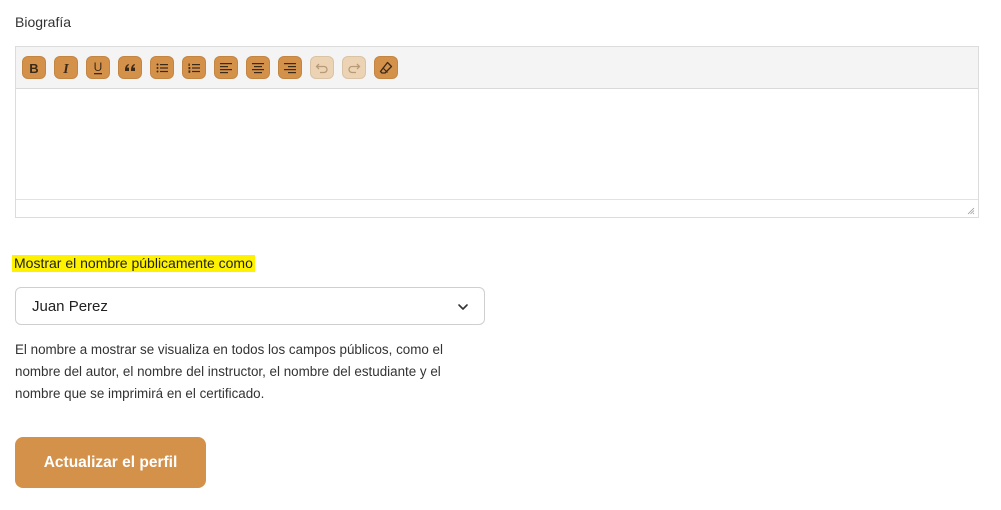 The height and width of the screenshot is (510, 1001). I want to click on blockquote-button, so click(130, 67).